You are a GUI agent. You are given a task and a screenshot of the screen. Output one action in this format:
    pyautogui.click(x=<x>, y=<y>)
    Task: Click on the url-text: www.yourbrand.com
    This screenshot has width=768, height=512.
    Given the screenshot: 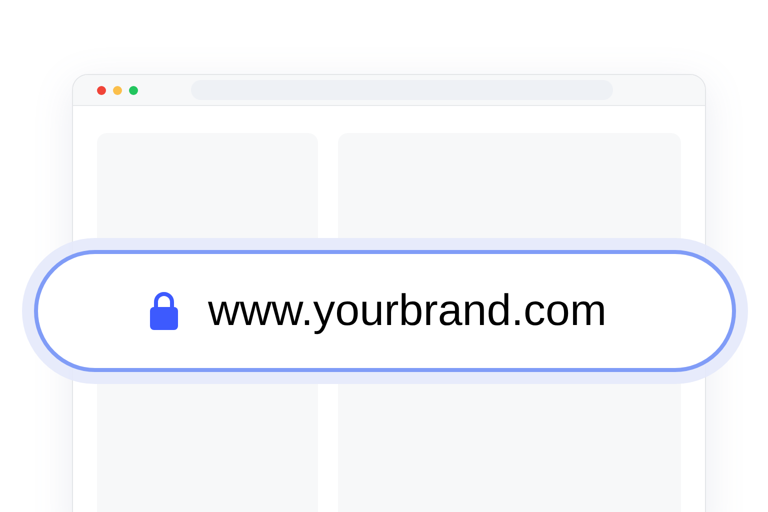 What is the action you would take?
    pyautogui.click(x=407, y=311)
    